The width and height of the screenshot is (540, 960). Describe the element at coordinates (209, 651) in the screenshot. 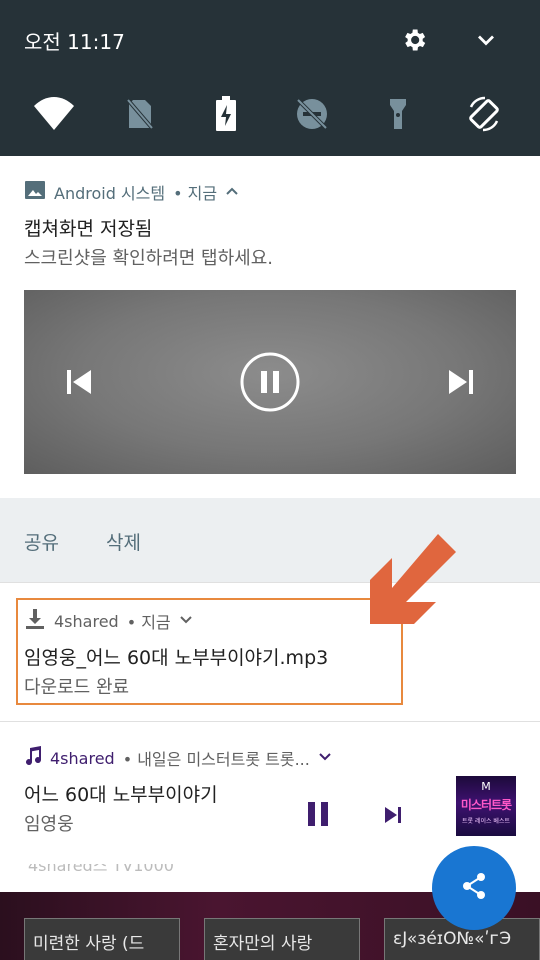

I see `highlight-box` at that location.